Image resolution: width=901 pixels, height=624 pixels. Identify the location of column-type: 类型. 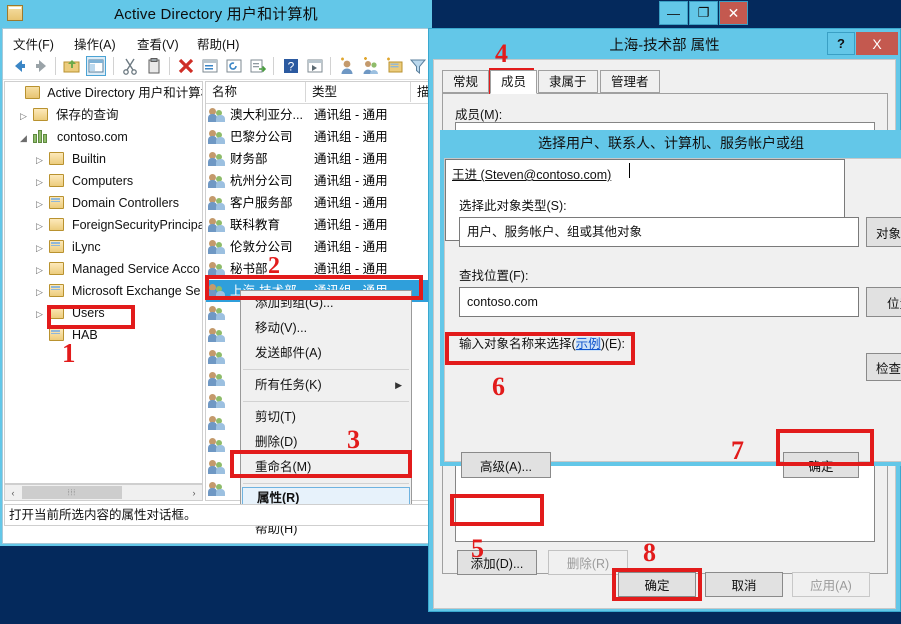
(358, 92).